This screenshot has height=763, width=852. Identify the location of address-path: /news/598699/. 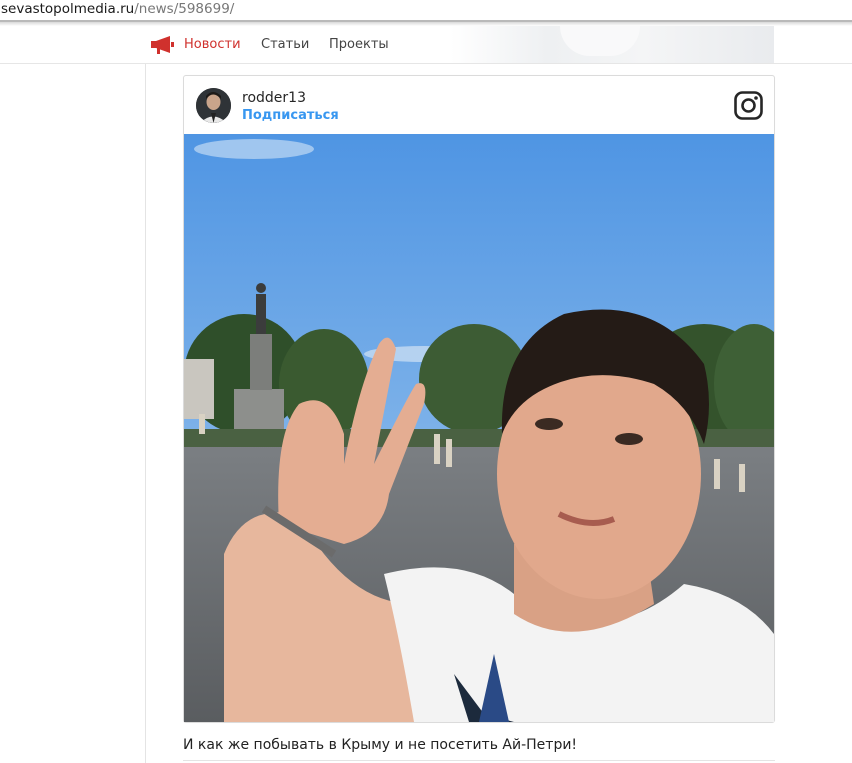
(184, 9).